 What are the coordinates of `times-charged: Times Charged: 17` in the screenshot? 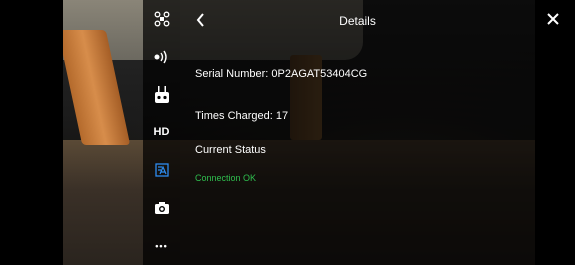 It's located at (242, 116).